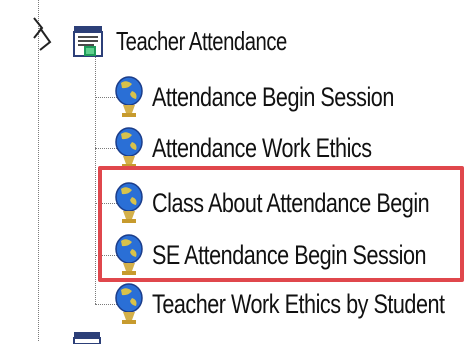 Image resolution: width=467 pixels, height=344 pixels. What do you see at coordinates (95, 178) in the screenshot?
I see `tree-connector-line` at bounding box center [95, 178].